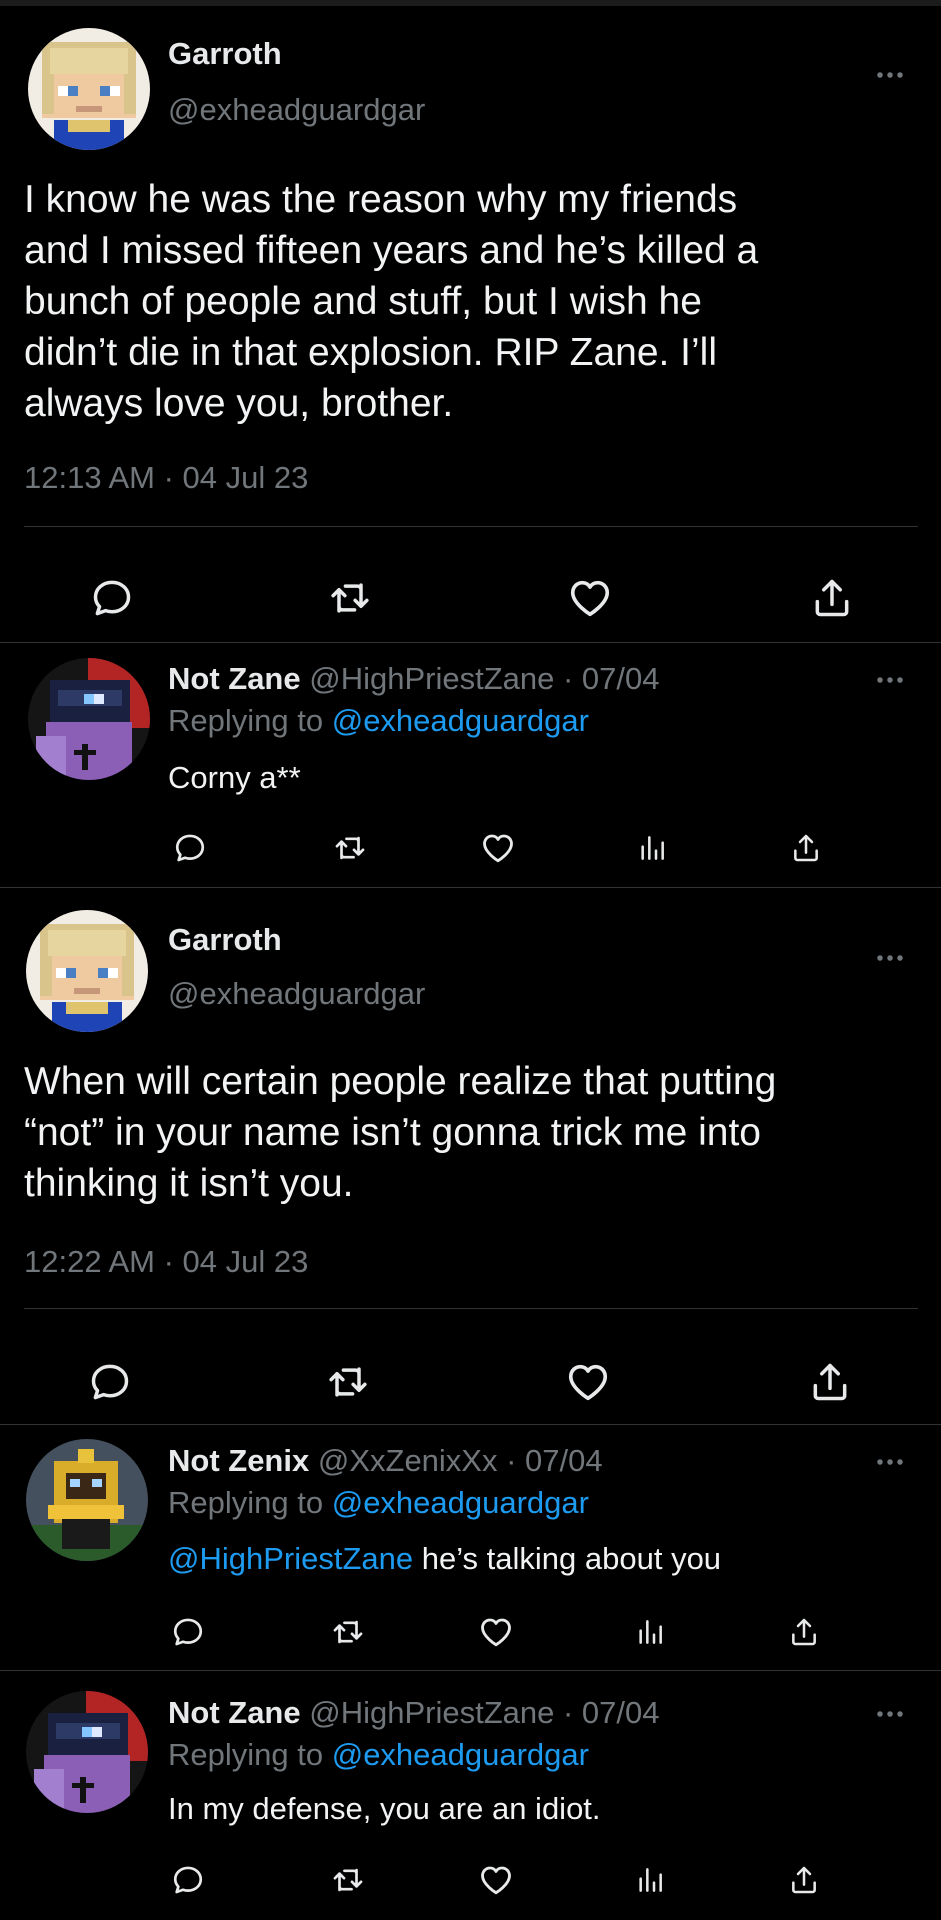 The height and width of the screenshot is (1920, 941). Describe the element at coordinates (238, 1460) in the screenshot. I see `author-name: Not Zenix` at that location.